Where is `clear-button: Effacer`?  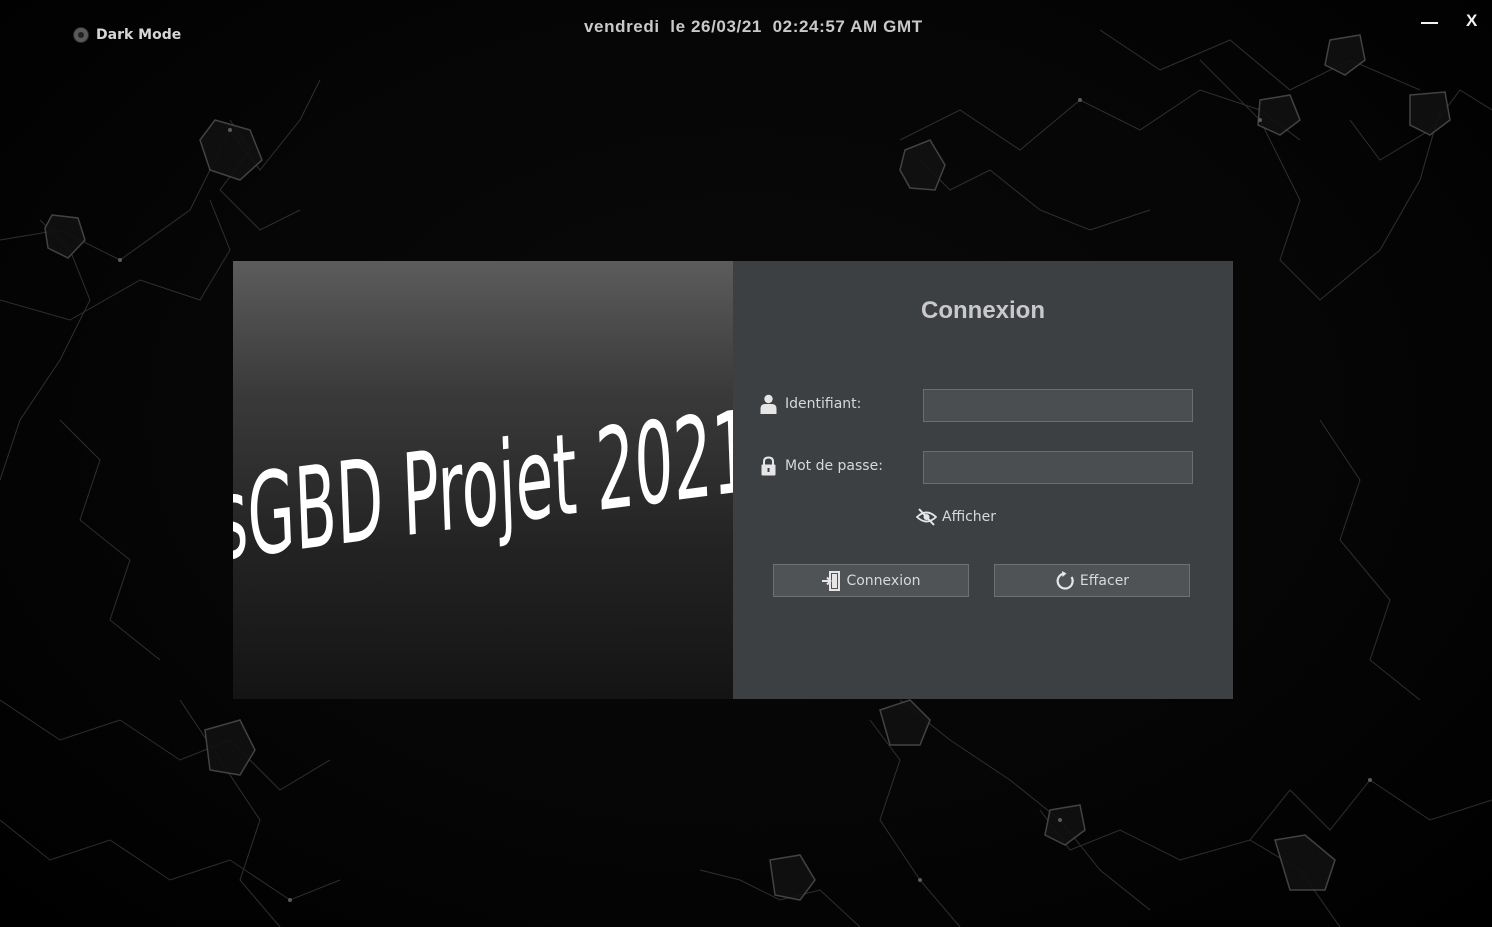
clear-button: Effacer is located at coordinates (1092, 580).